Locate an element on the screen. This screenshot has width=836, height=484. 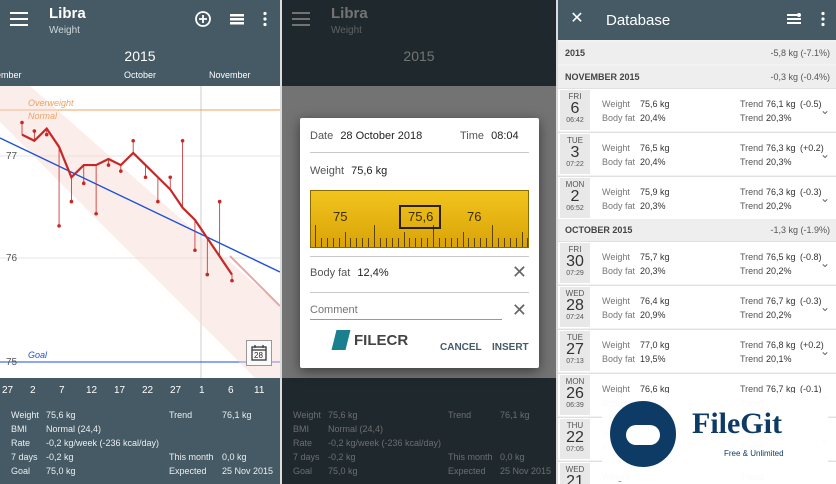
stat-value: 75,0 kg is located at coordinates (61, 471).